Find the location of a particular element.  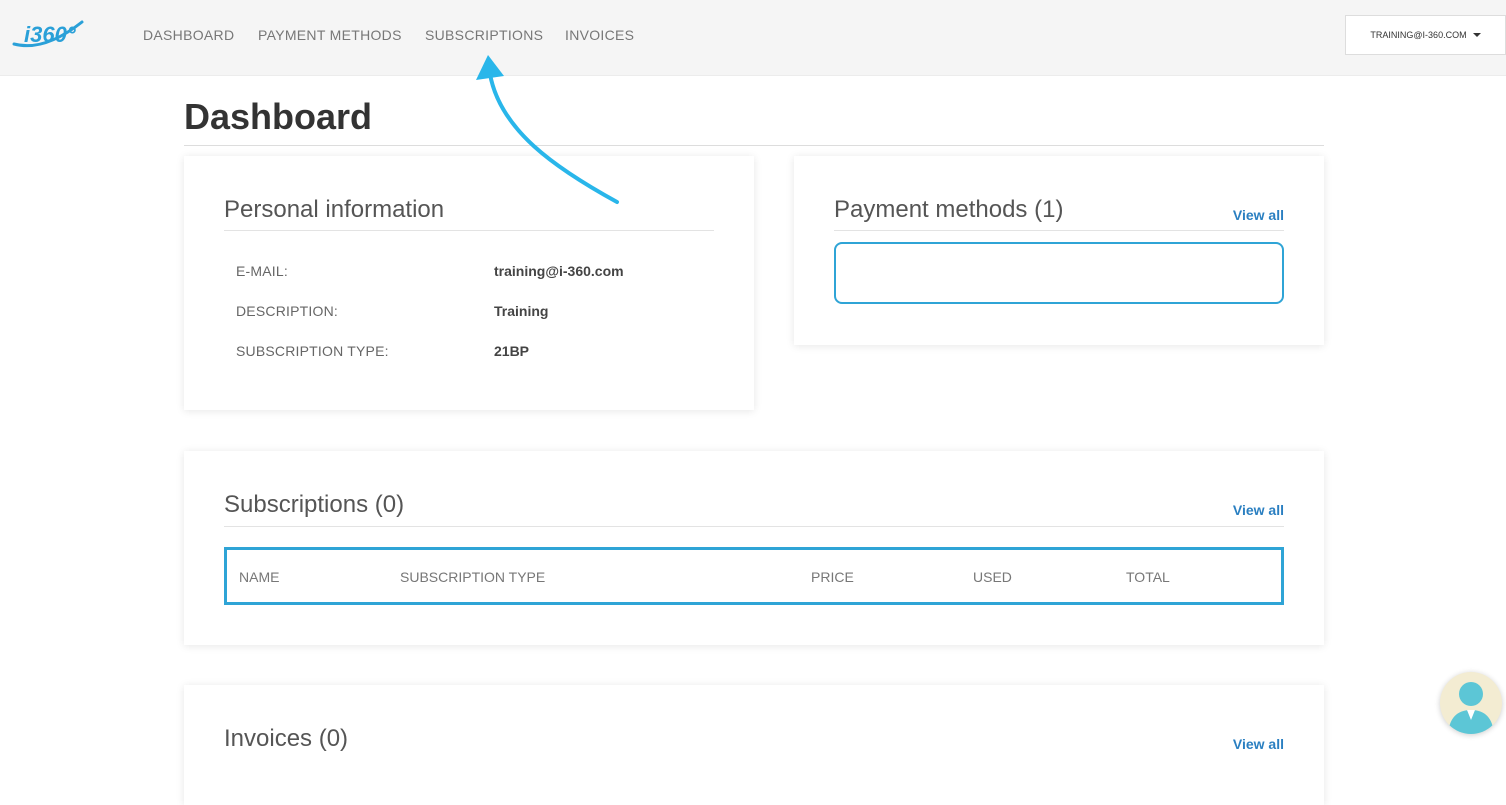

nav-invoices: INVOICES is located at coordinates (599, 35).